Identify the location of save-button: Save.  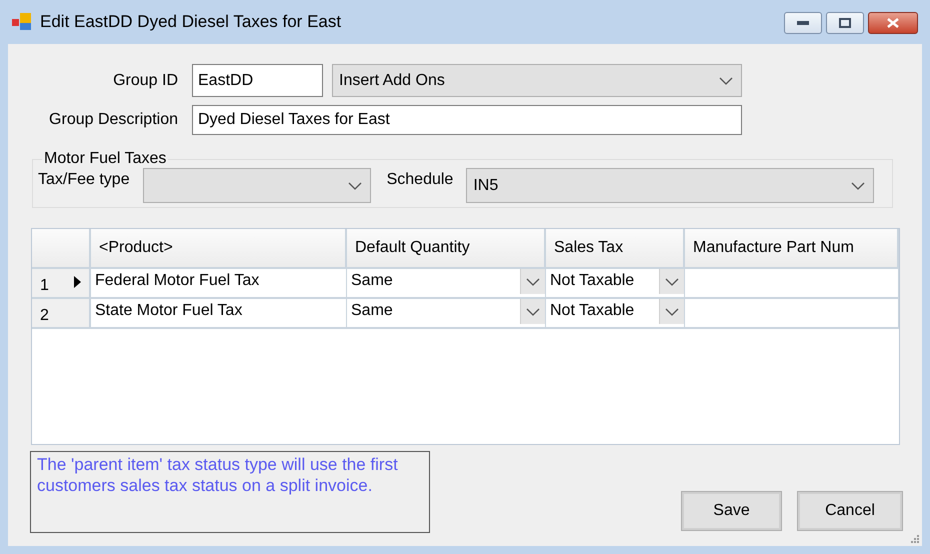
(731, 511).